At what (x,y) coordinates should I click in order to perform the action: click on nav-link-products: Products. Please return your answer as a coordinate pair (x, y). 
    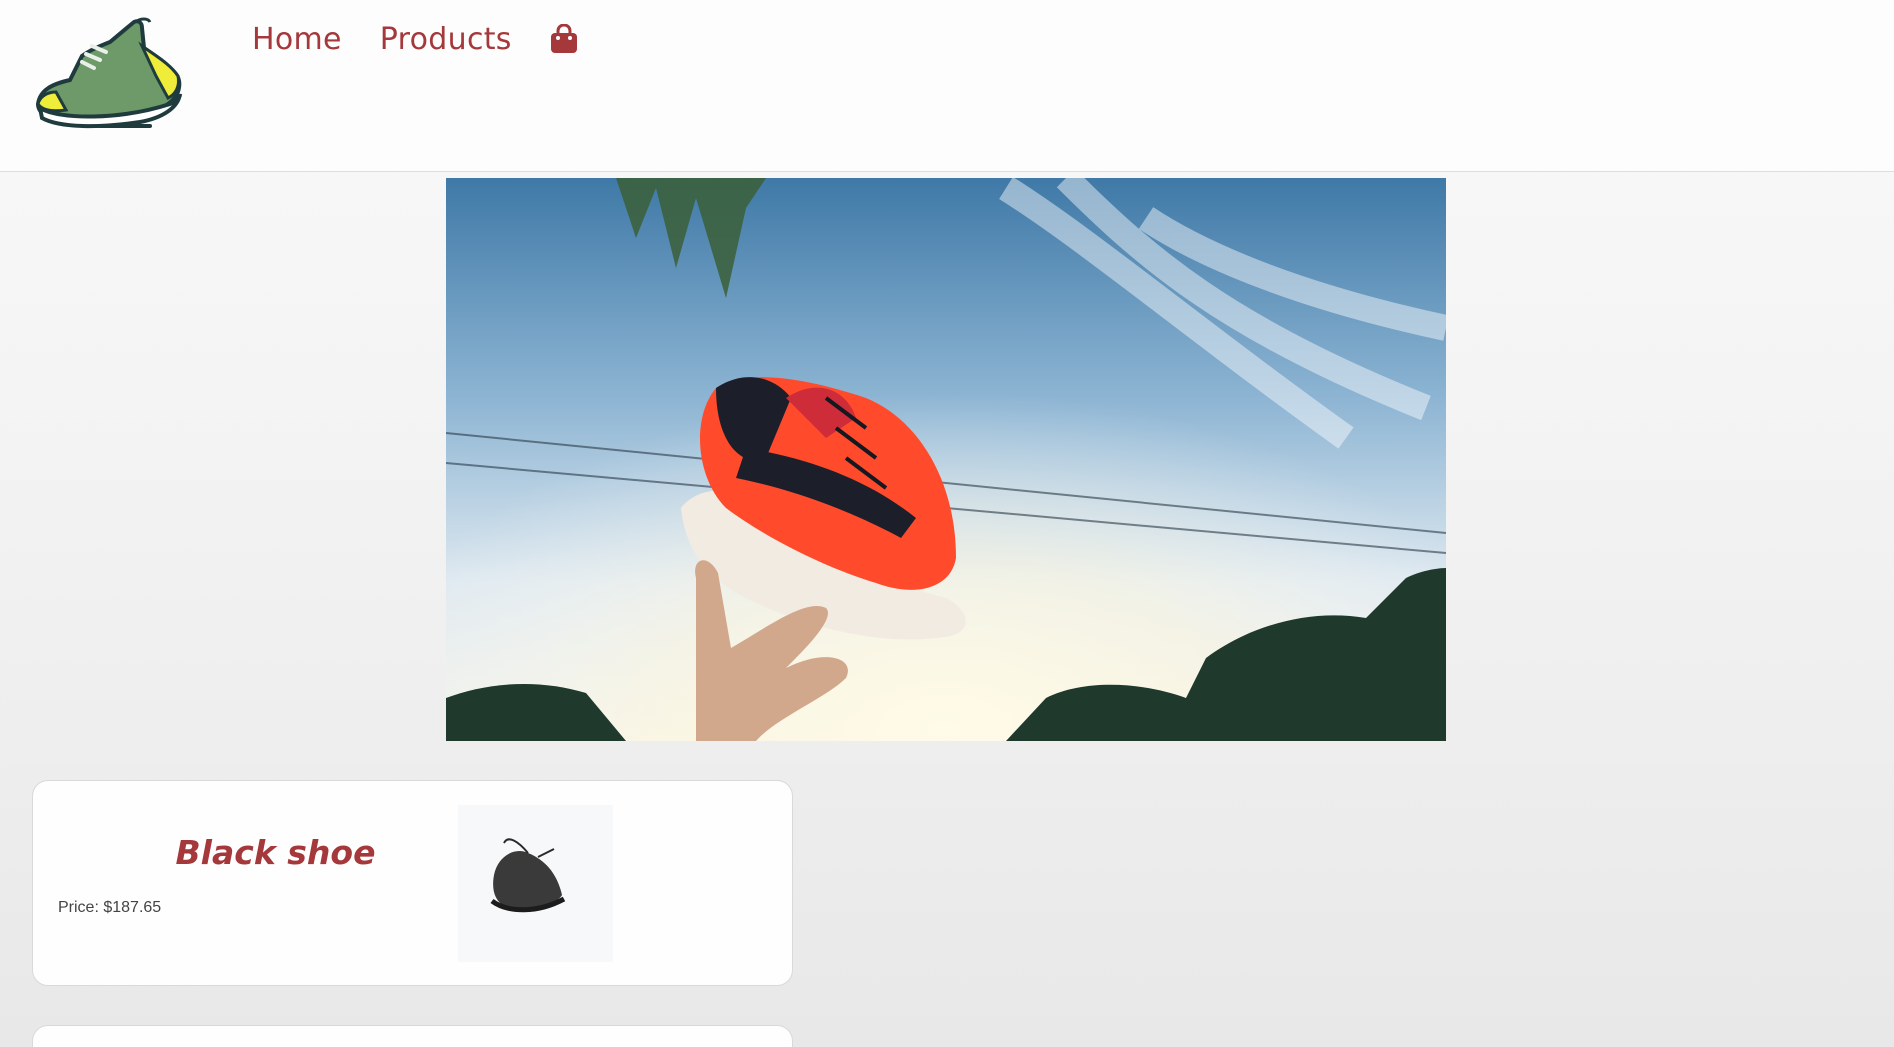
    Looking at the image, I should click on (446, 39).